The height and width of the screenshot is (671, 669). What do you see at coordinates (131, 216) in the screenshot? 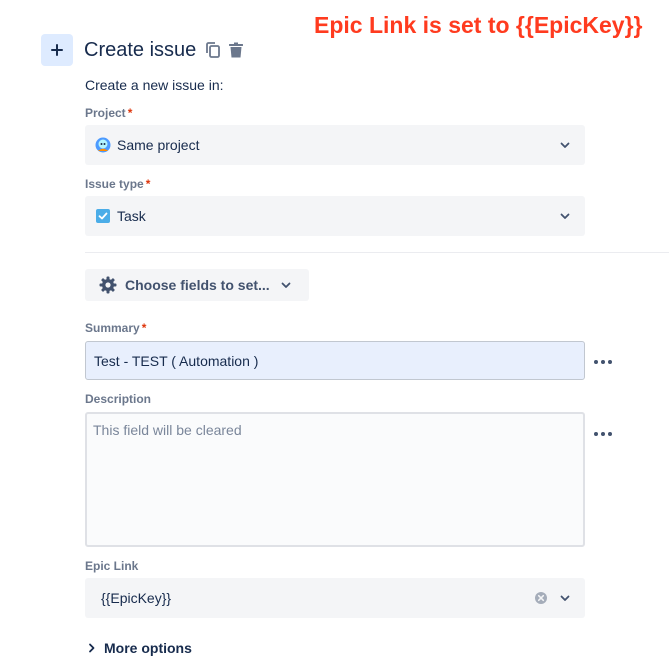
I see `issue-type-value: Task` at bounding box center [131, 216].